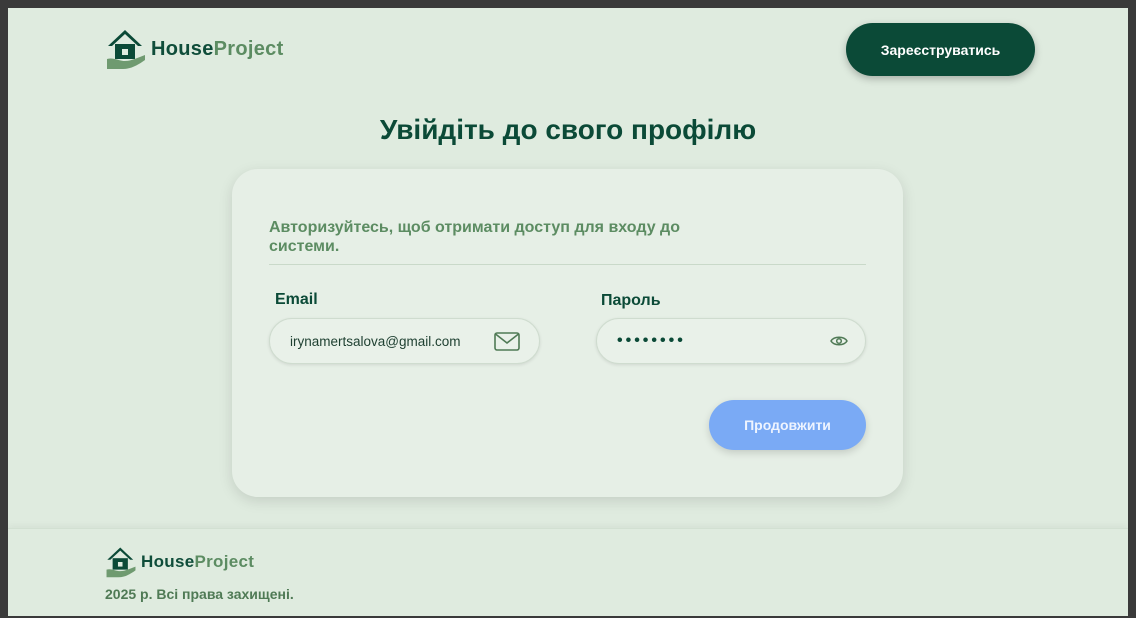  I want to click on page-title: Увійдіть до свого профілю, so click(568, 129).